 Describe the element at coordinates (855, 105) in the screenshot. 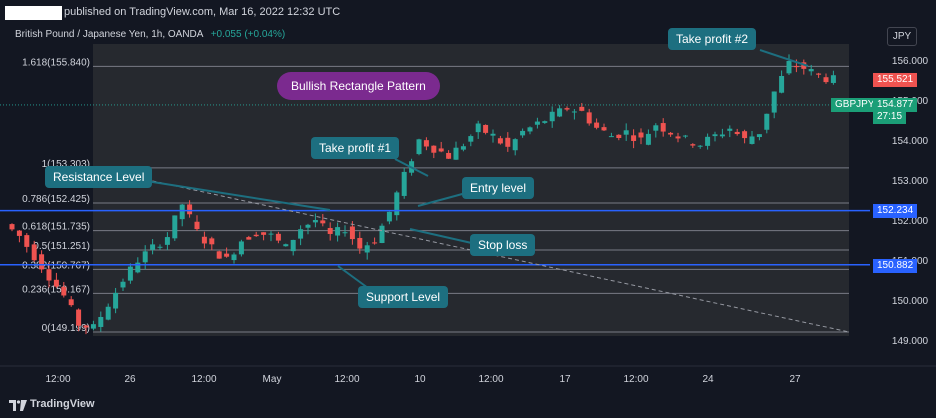

I see `symbol-badge: GBPJPY` at that location.